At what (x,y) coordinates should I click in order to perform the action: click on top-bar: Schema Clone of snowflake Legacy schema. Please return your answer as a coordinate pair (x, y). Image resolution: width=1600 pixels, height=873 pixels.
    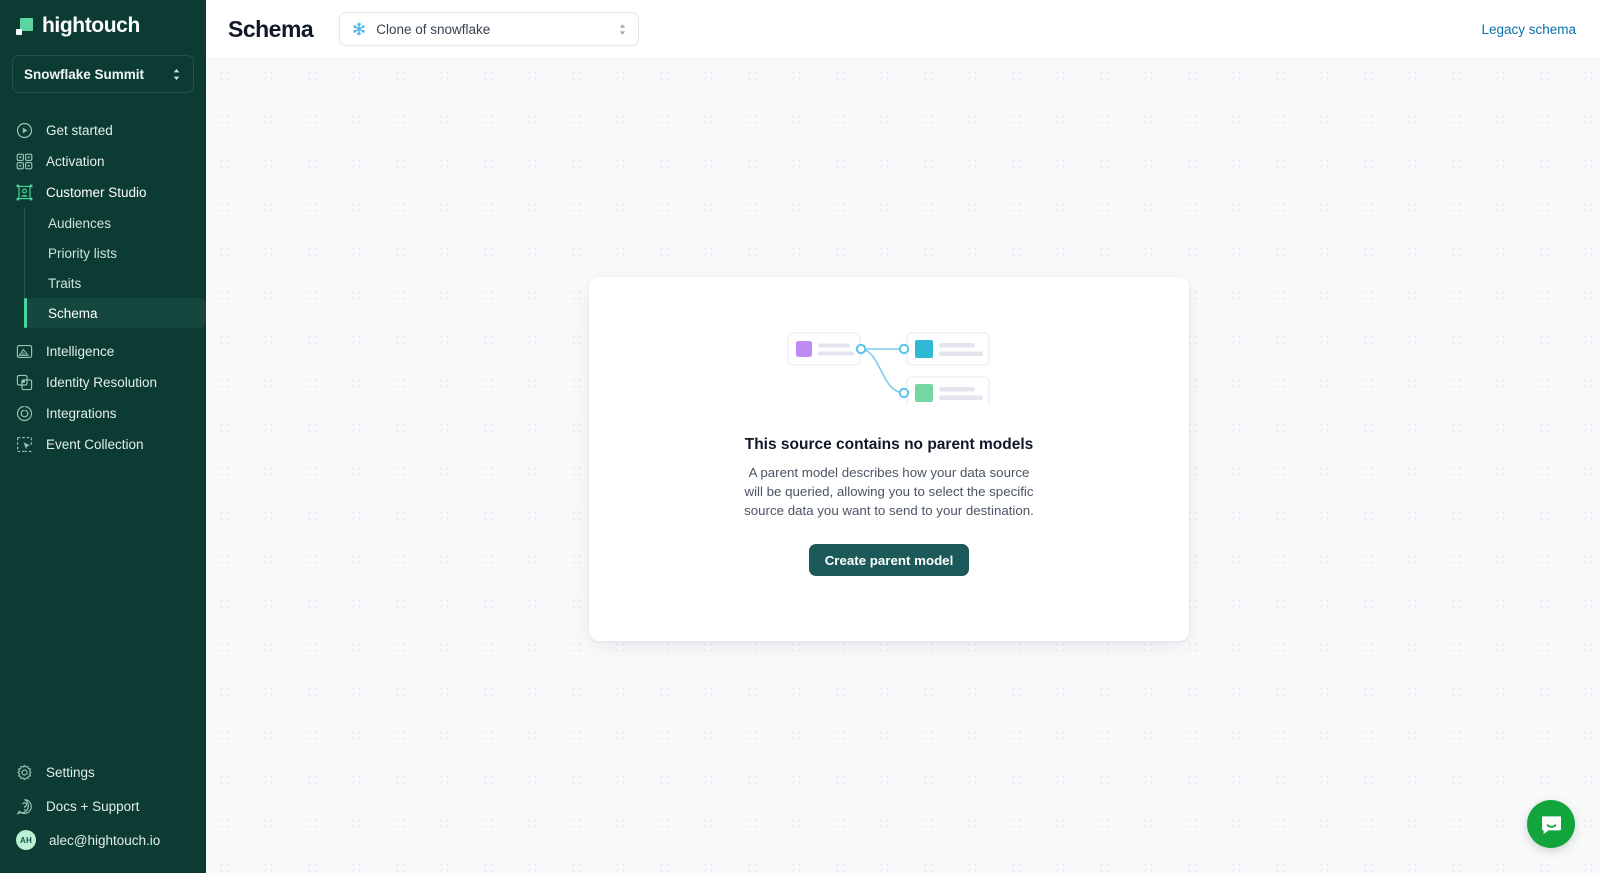
    Looking at the image, I should click on (903, 29).